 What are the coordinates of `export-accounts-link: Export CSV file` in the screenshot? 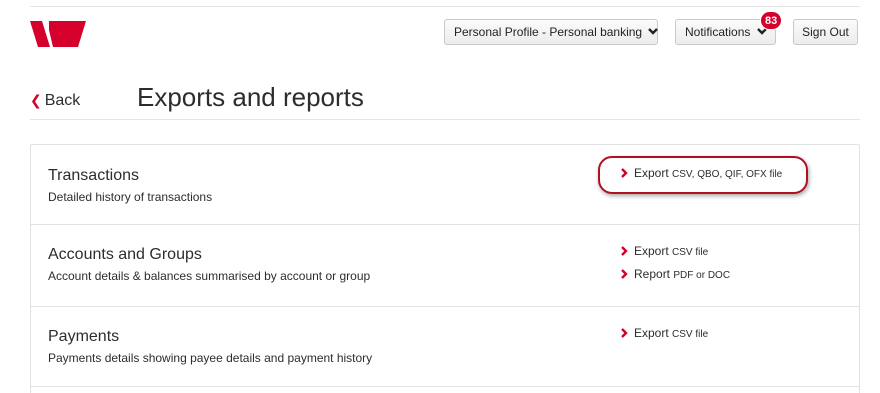 It's located at (664, 251).